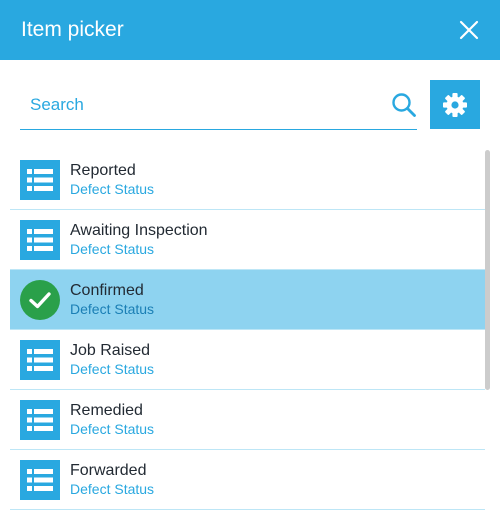 Image resolution: width=500 pixels, height=530 pixels. I want to click on item-title: Remedied, so click(106, 410).